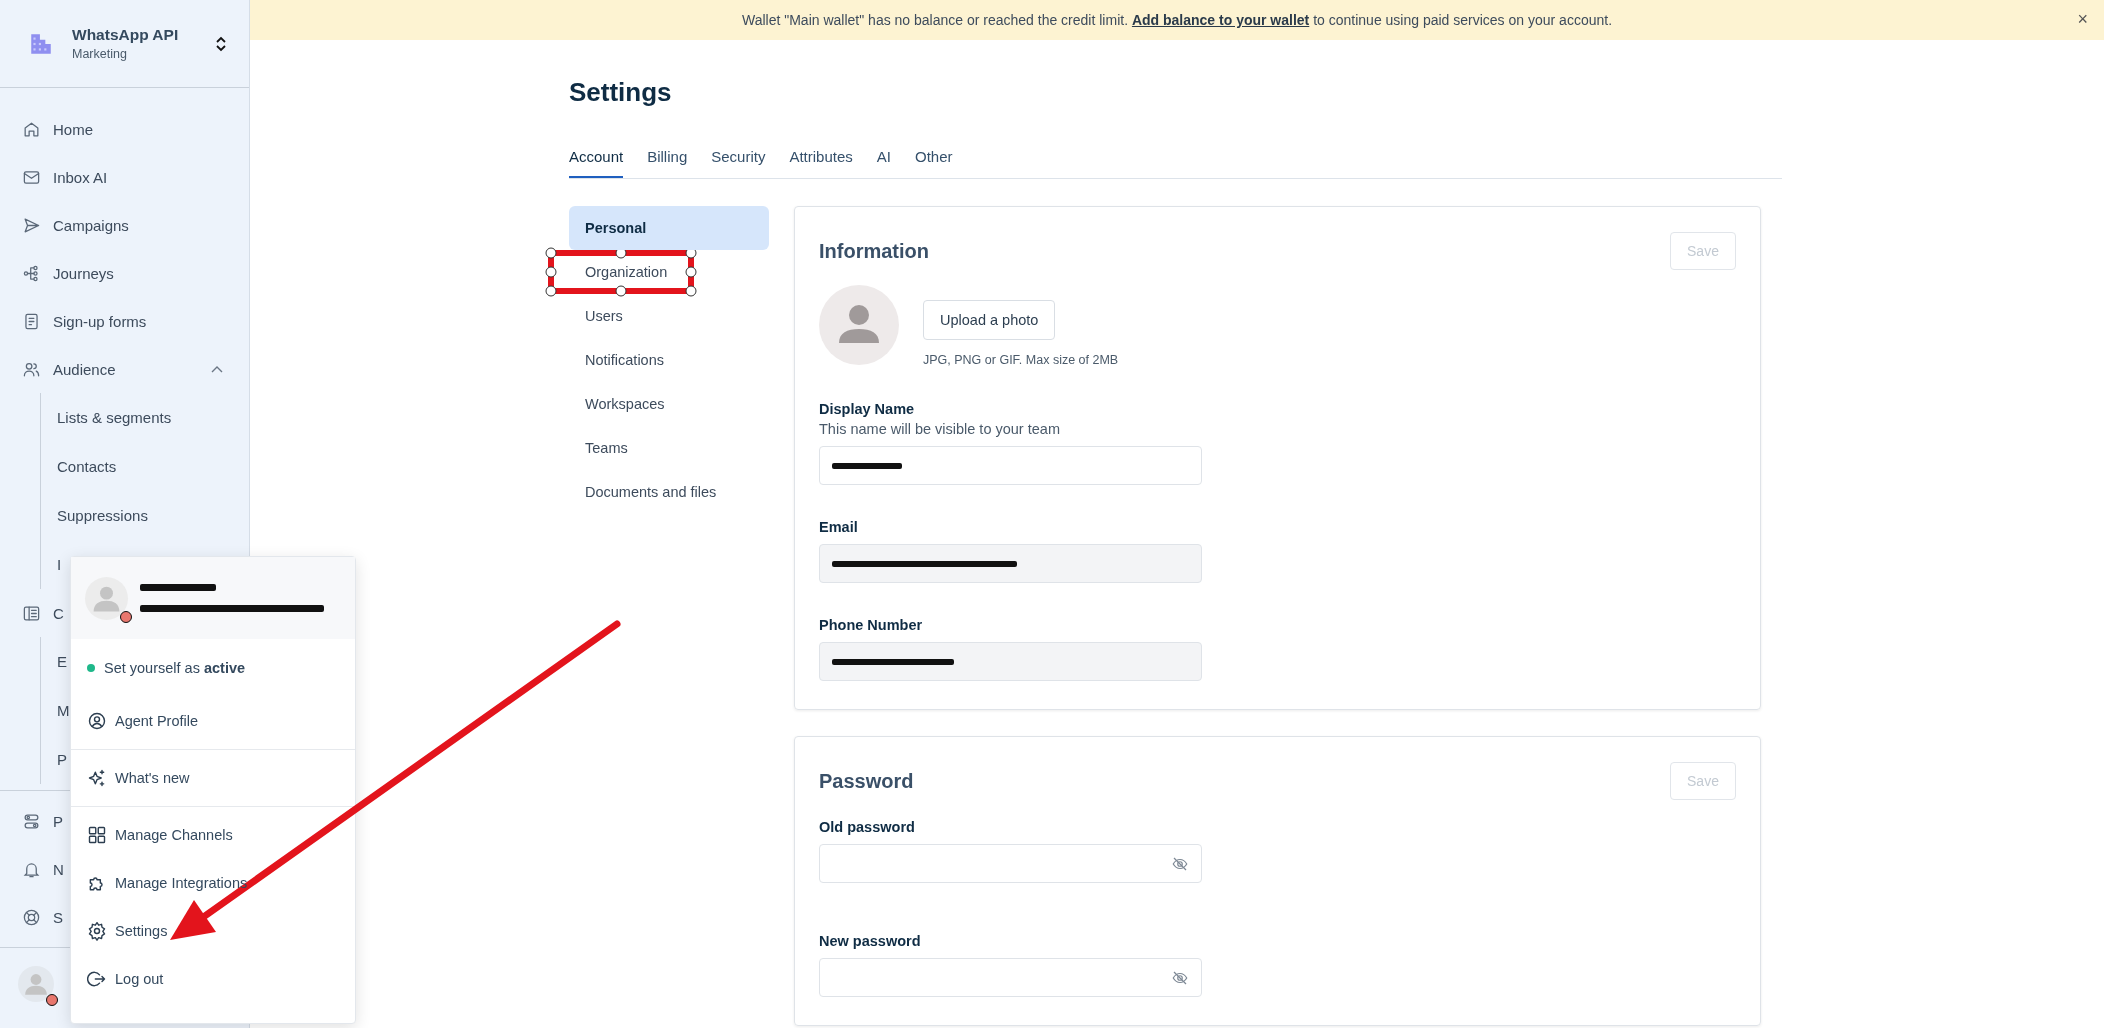 This screenshot has height=1028, width=2104. I want to click on workspace-subtitle: Marketing, so click(100, 54).